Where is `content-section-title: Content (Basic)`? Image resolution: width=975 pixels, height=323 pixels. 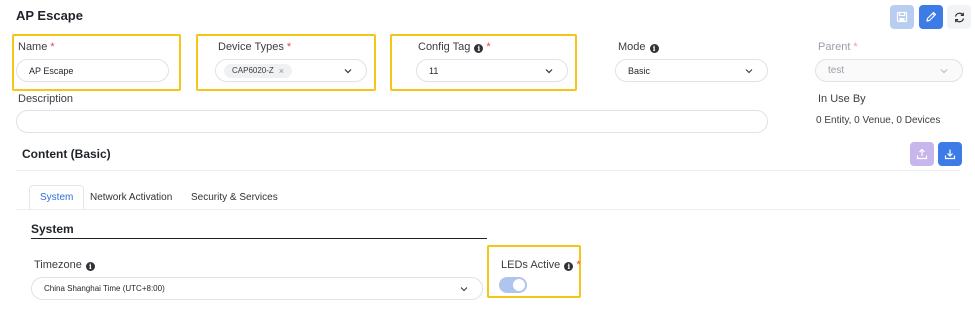
content-section-title: Content (Basic) is located at coordinates (66, 154).